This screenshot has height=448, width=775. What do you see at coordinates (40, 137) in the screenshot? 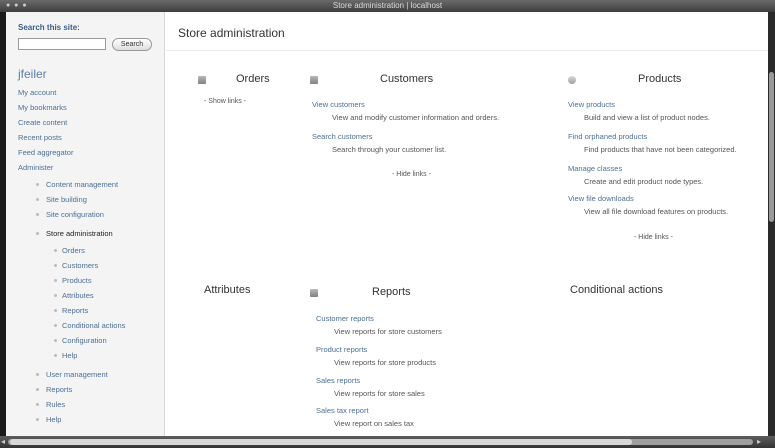
I see `sidebar-item-recent-posts: Recent posts` at bounding box center [40, 137].